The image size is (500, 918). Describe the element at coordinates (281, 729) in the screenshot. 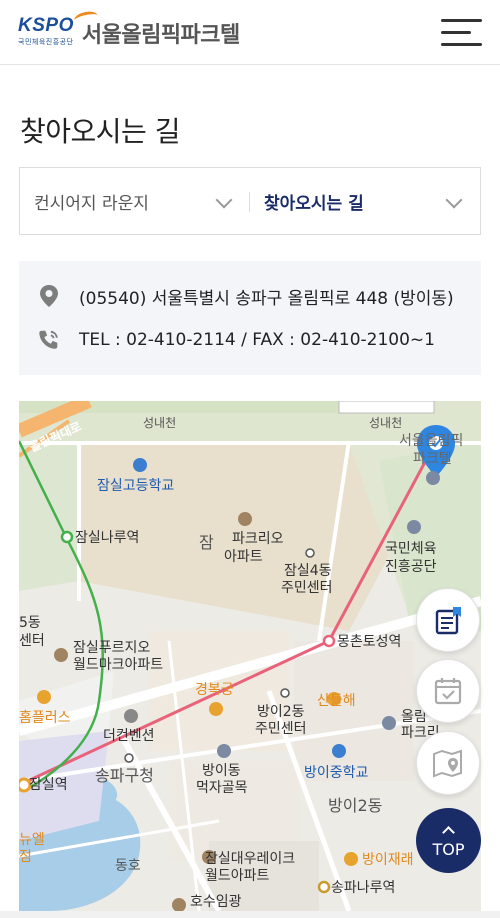

I see `map-label-bangi2-center-2: 주민센터` at that location.